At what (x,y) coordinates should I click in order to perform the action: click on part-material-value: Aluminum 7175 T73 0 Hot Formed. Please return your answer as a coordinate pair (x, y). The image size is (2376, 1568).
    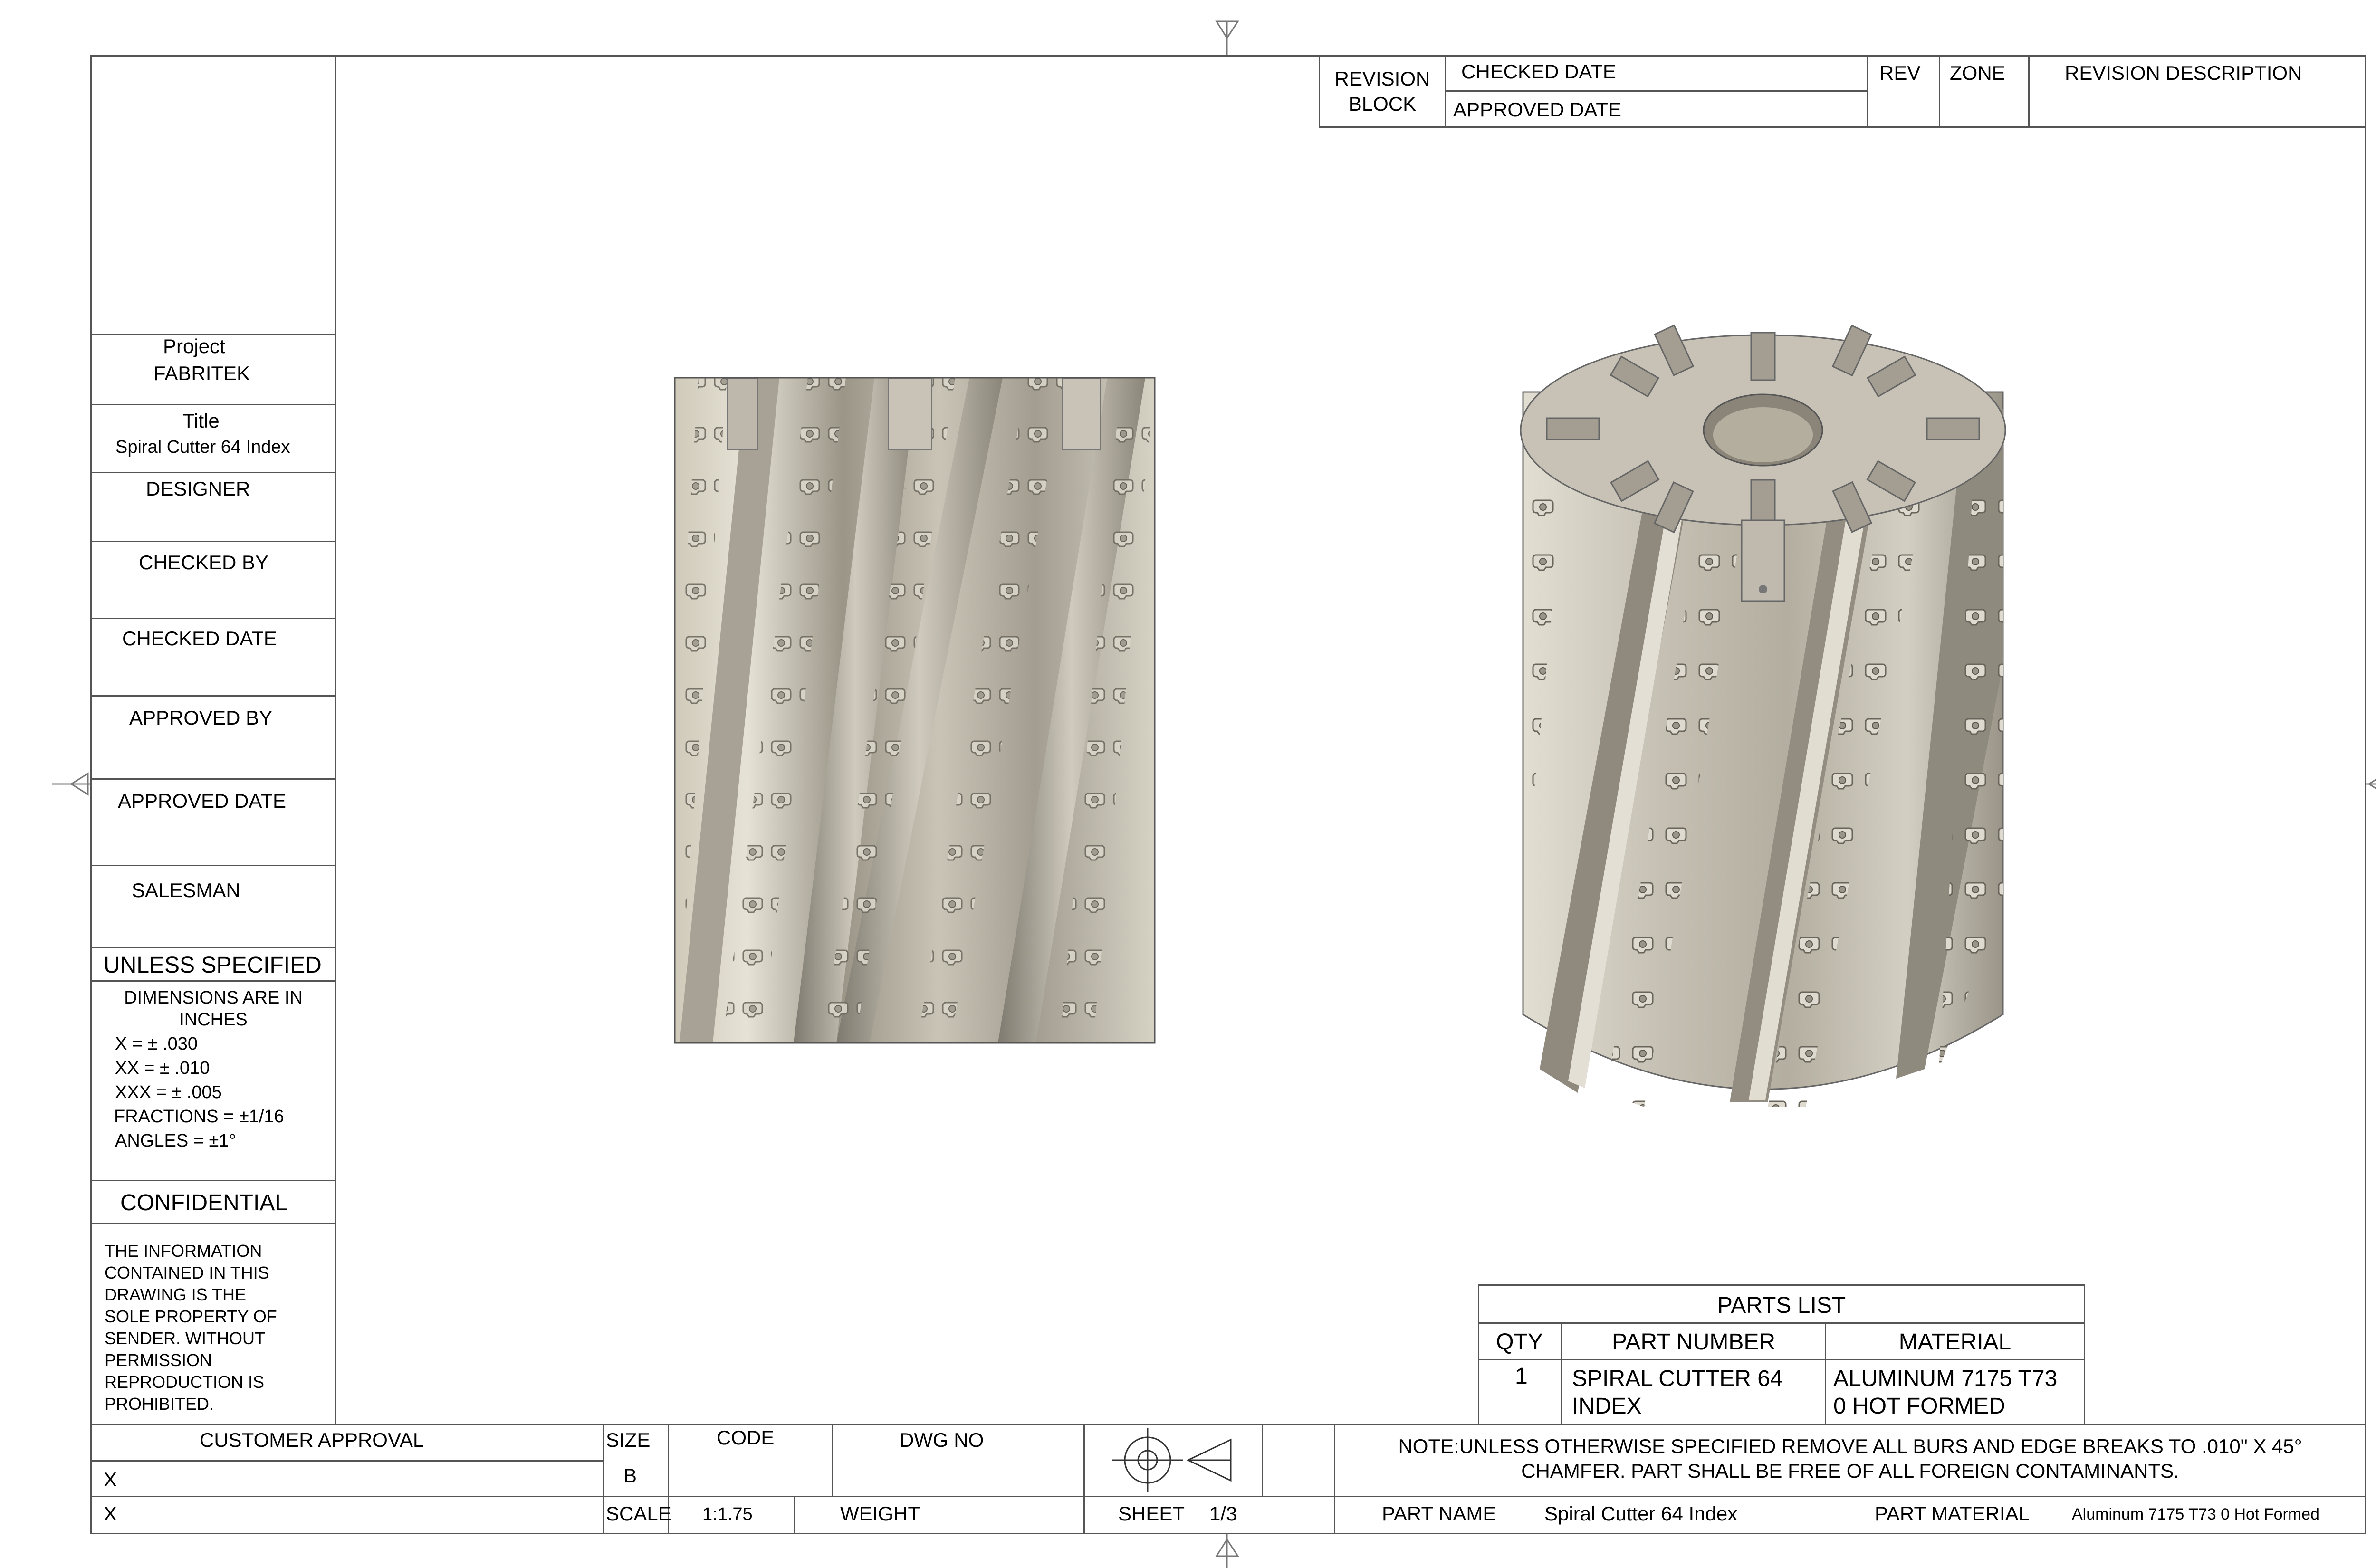
    Looking at the image, I should click on (2195, 1514).